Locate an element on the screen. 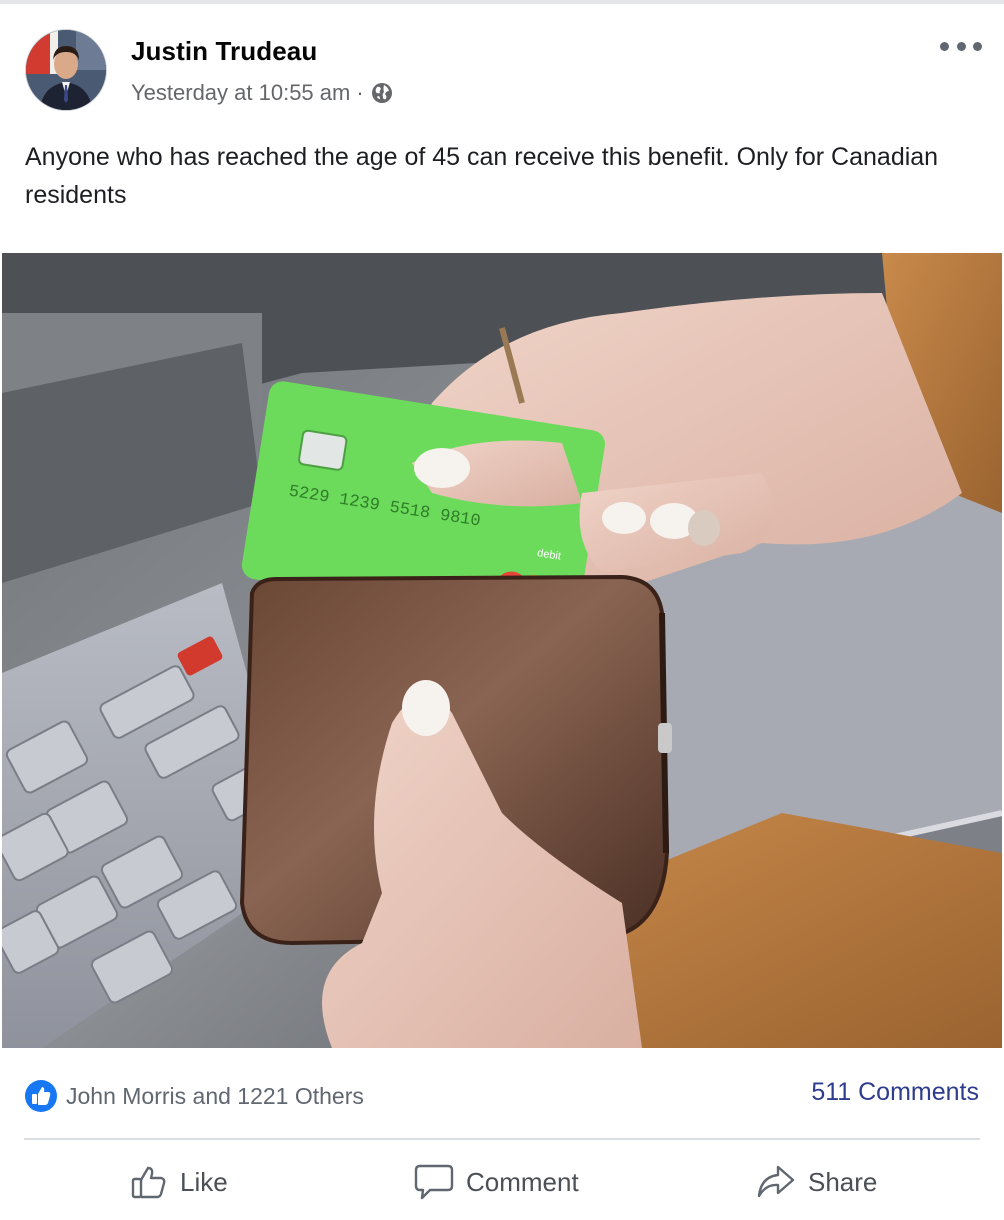 Image resolution: width=1004 pixels, height=1220 pixels. globe-icon is located at coordinates (382, 93).